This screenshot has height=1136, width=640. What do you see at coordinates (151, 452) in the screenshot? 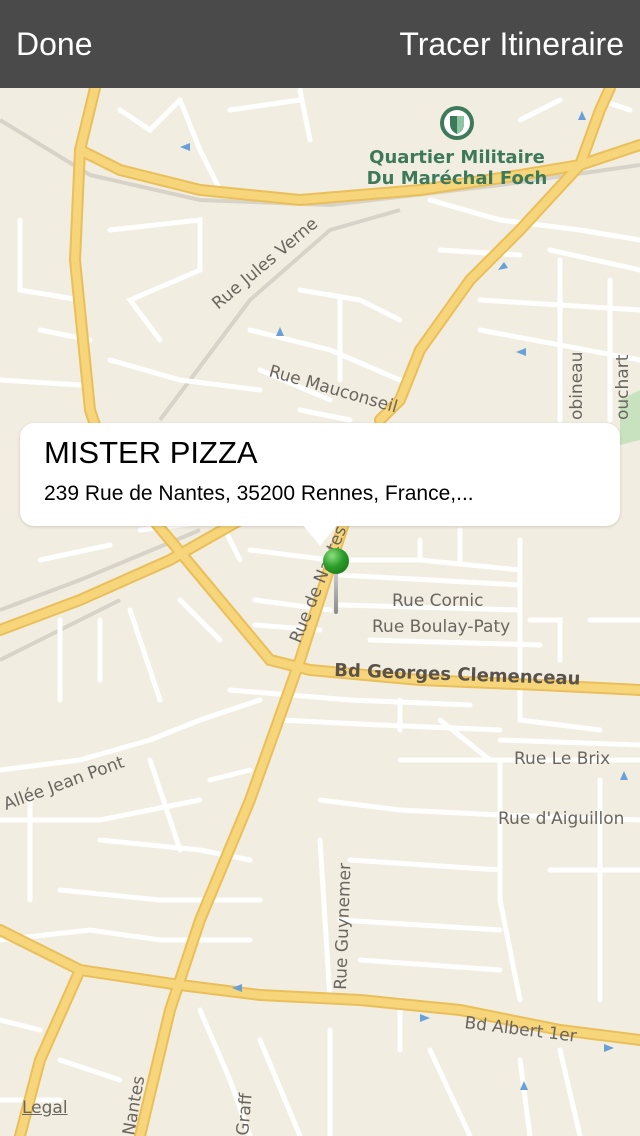
I see `place-name: MISTER PIZZA` at bounding box center [151, 452].